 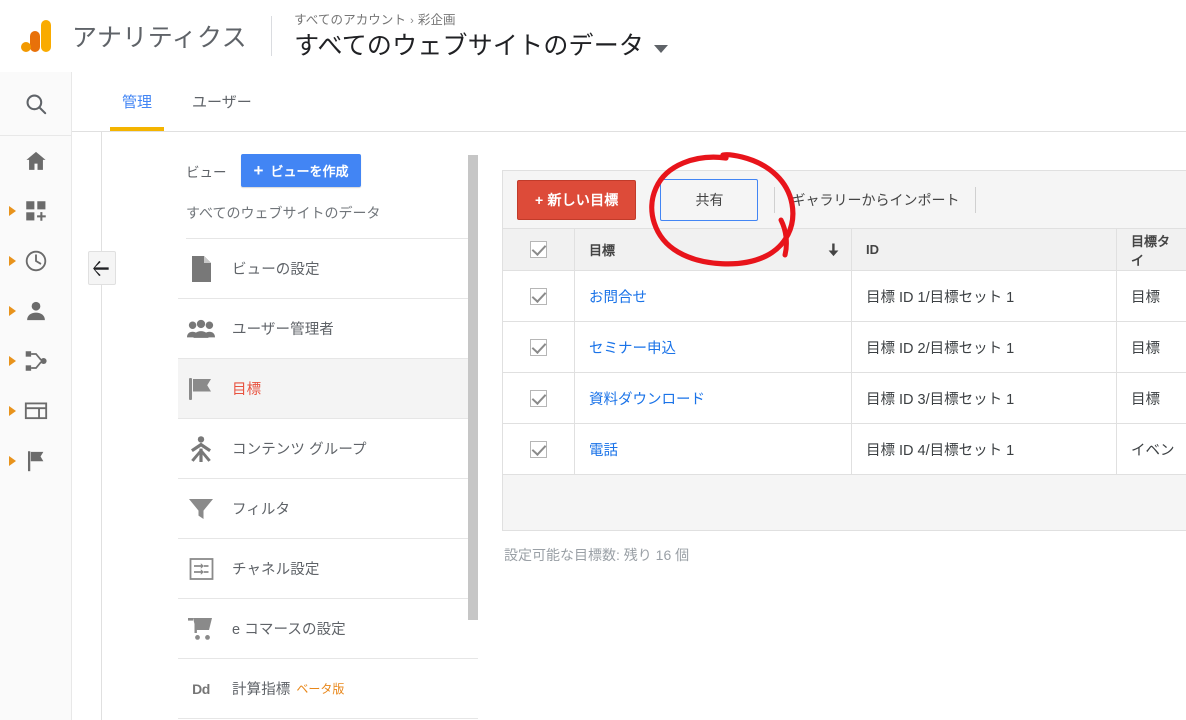 What do you see at coordinates (872, 249) in the screenshot?
I see `column-header-id: ID` at bounding box center [872, 249].